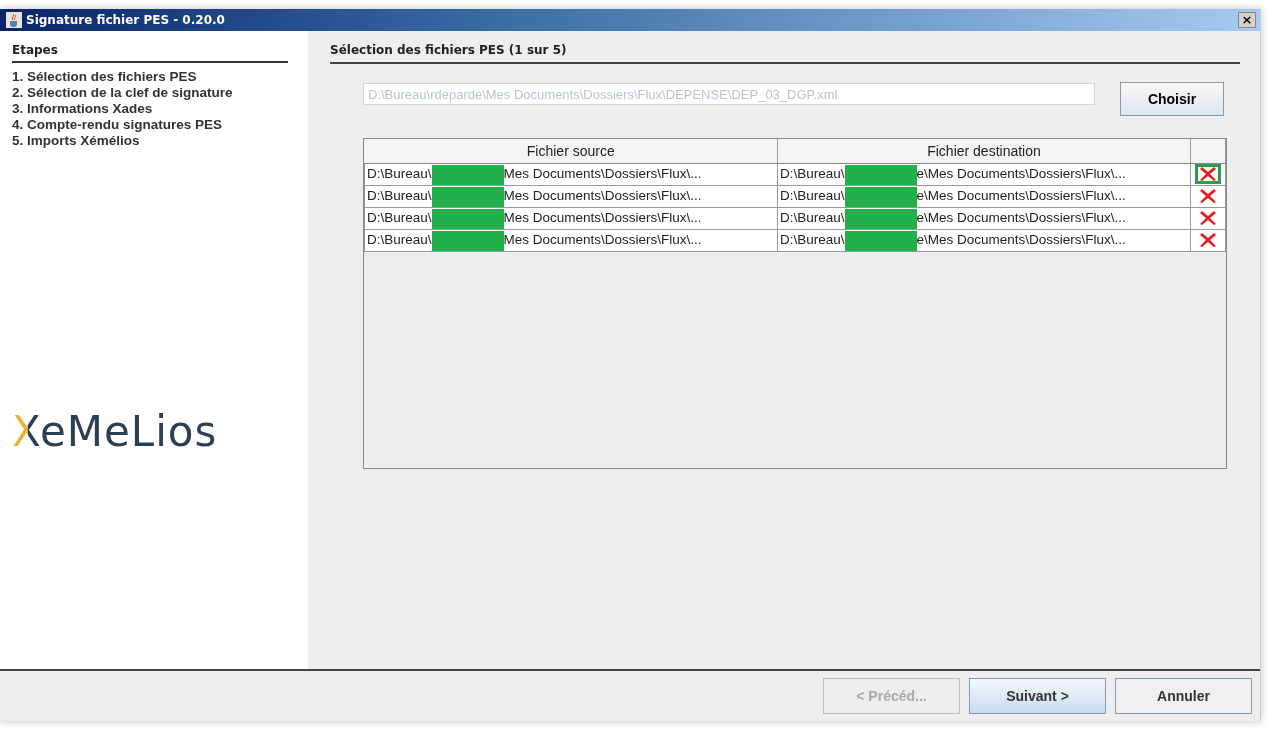 This screenshot has width=1273, height=737. What do you see at coordinates (76, 141) in the screenshot?
I see `step-item: 5. Imports Xémélios` at bounding box center [76, 141].